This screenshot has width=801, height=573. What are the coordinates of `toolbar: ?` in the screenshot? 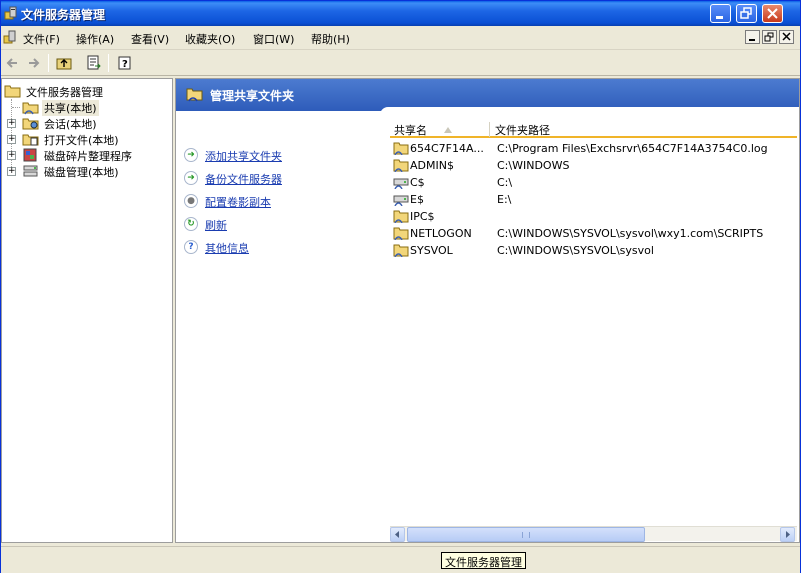 It's located at (400, 63).